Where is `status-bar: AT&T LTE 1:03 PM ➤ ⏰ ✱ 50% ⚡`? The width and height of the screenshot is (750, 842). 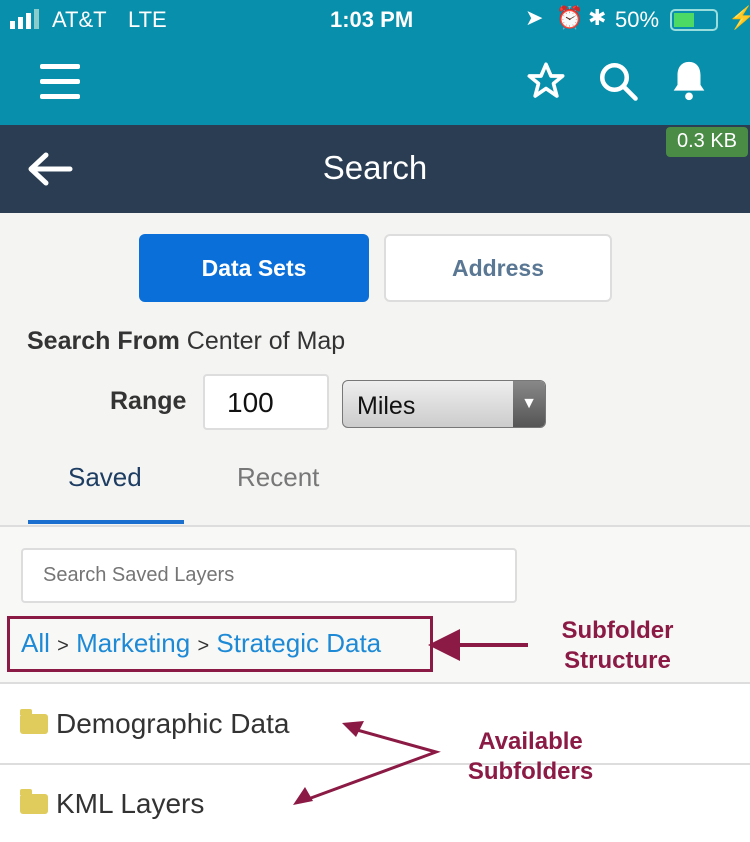 status-bar: AT&T LTE 1:03 PM ➤ ⏰ ✱ 50% ⚡ is located at coordinates (375, 20).